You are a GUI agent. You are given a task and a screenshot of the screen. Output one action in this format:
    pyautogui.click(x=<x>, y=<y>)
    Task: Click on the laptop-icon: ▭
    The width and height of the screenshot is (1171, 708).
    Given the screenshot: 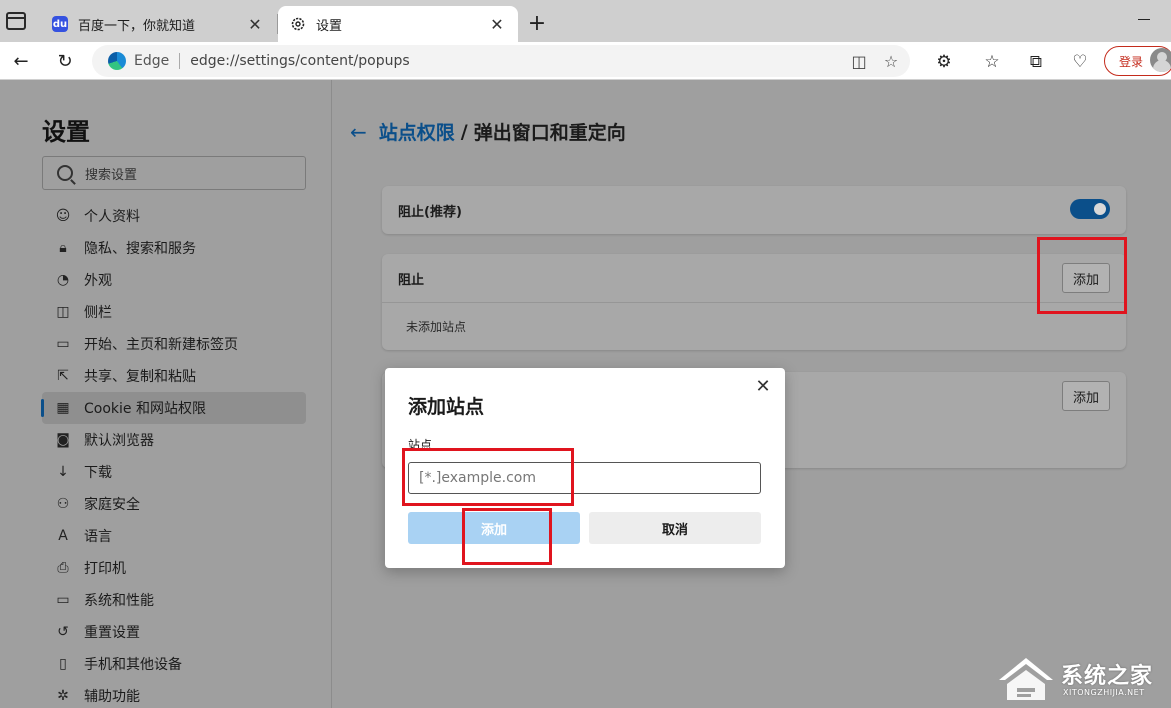 What is the action you would take?
    pyautogui.click(x=63, y=600)
    